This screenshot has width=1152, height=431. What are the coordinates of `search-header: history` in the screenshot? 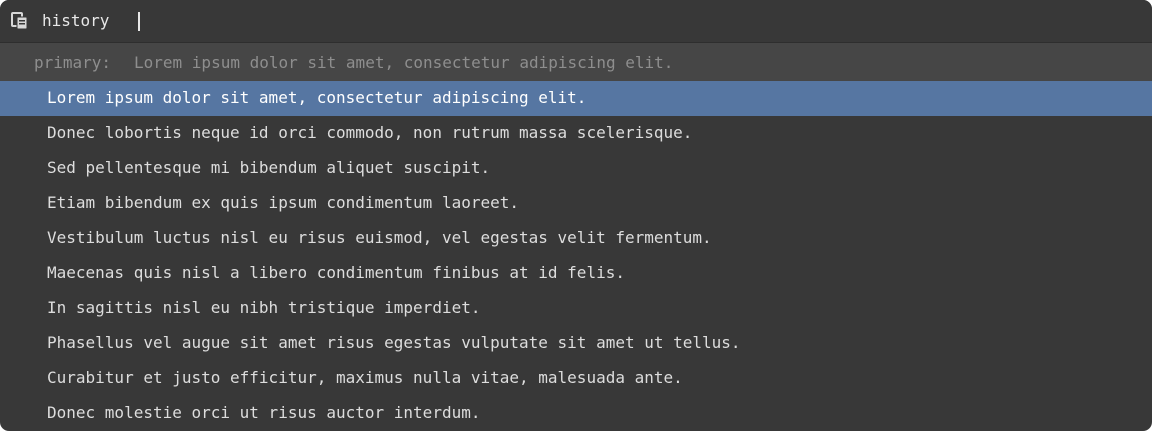 It's located at (576, 21).